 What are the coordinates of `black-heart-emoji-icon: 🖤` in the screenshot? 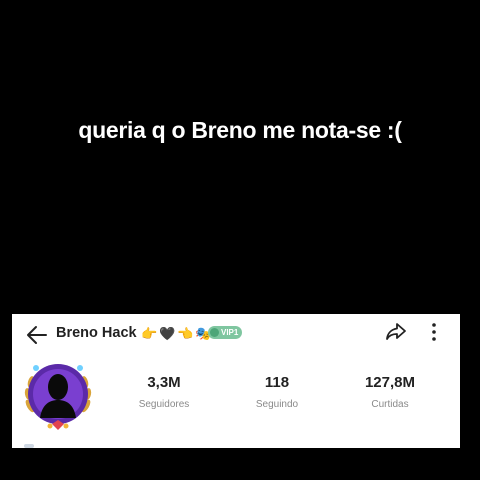 It's located at (167, 333).